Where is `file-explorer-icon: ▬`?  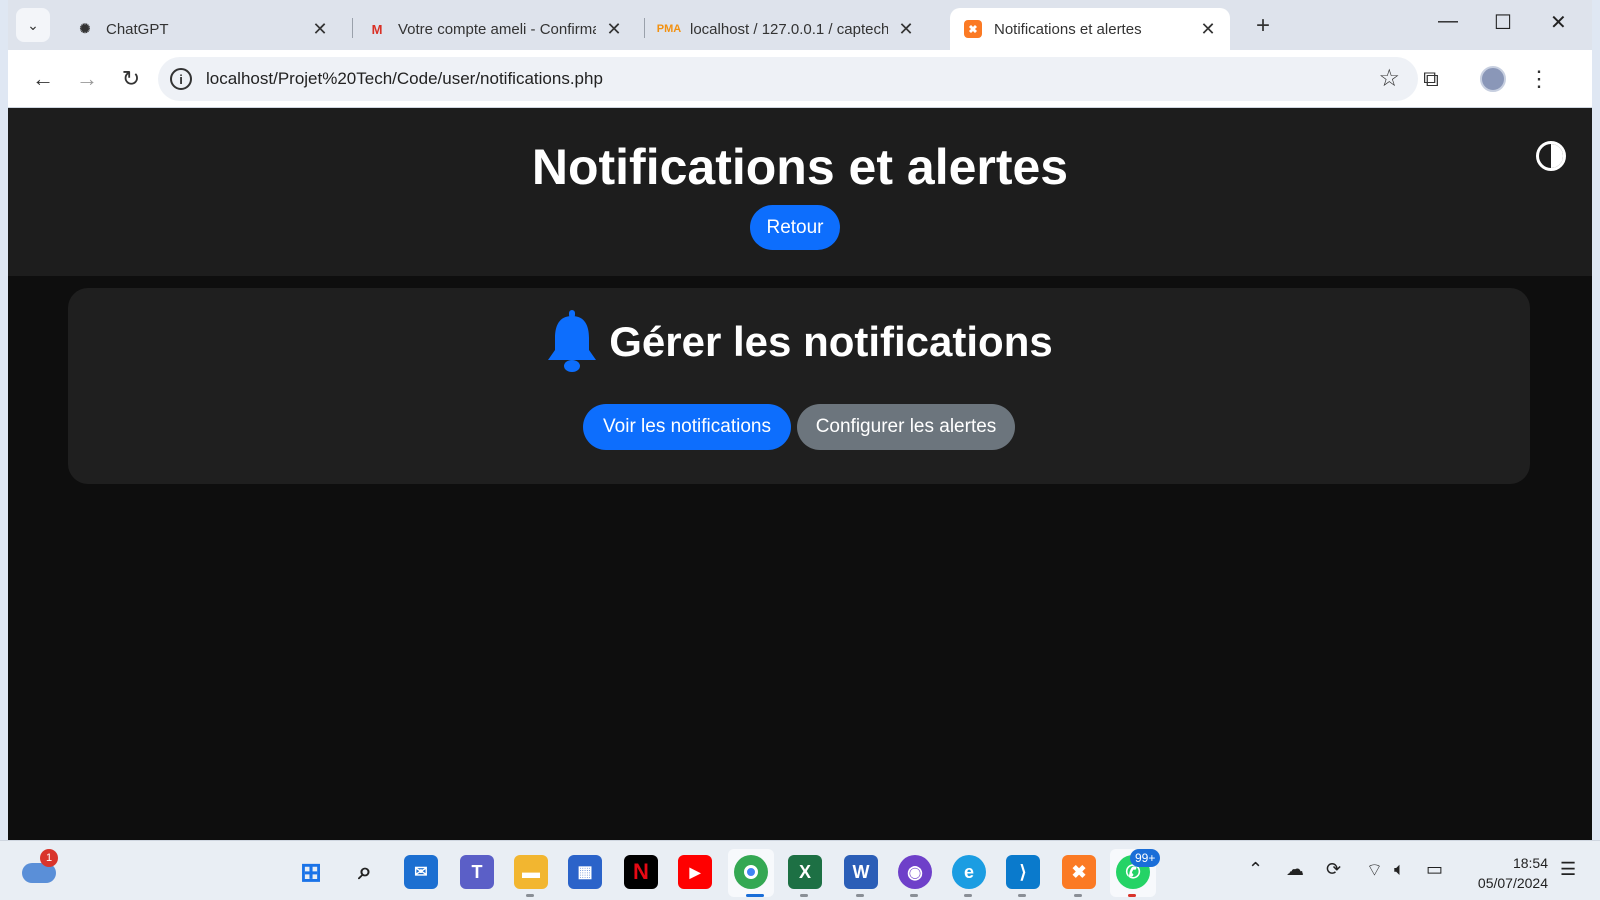 file-explorer-icon: ▬ is located at coordinates (531, 872).